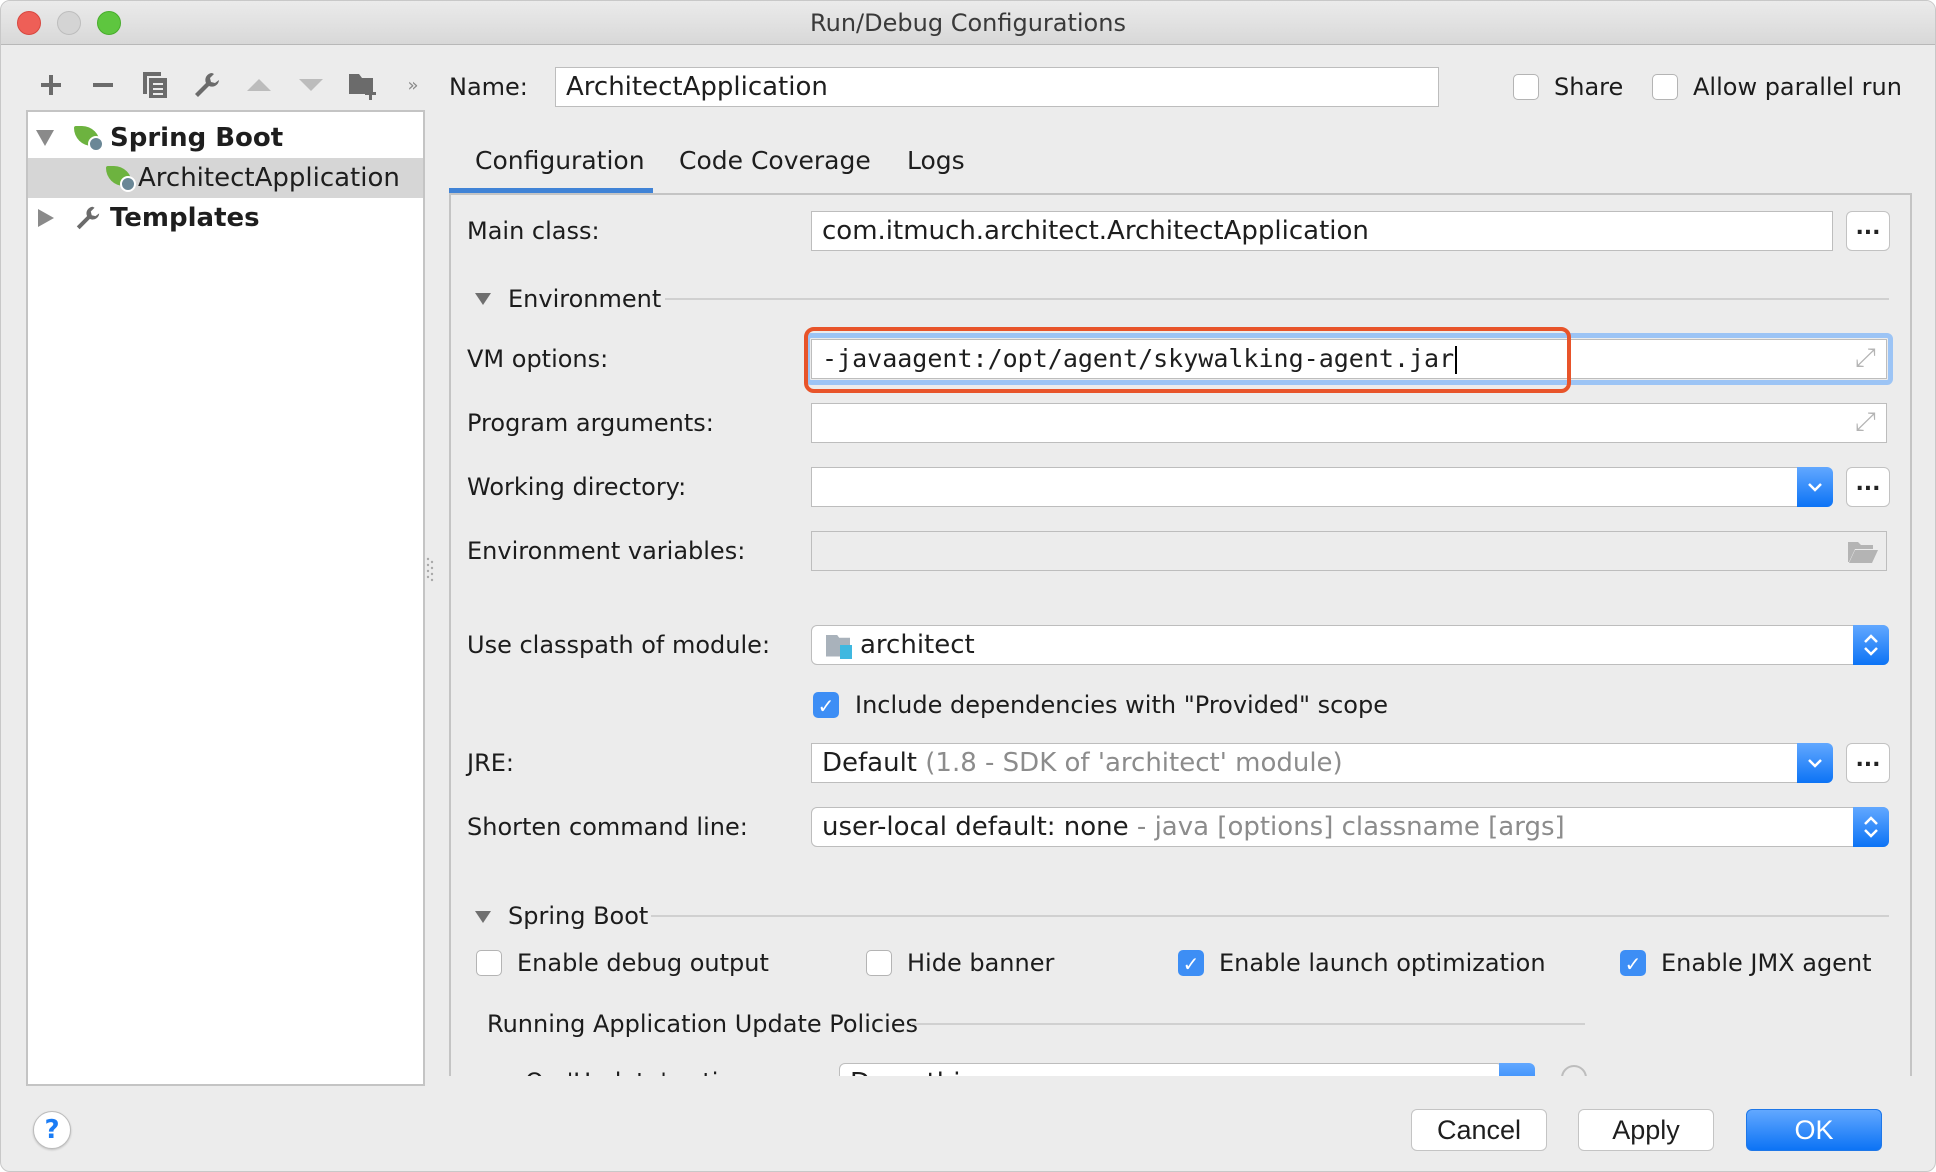 The width and height of the screenshot is (1936, 1172). What do you see at coordinates (577, 487) in the screenshot?
I see `working-directory-label: Working directory:` at bounding box center [577, 487].